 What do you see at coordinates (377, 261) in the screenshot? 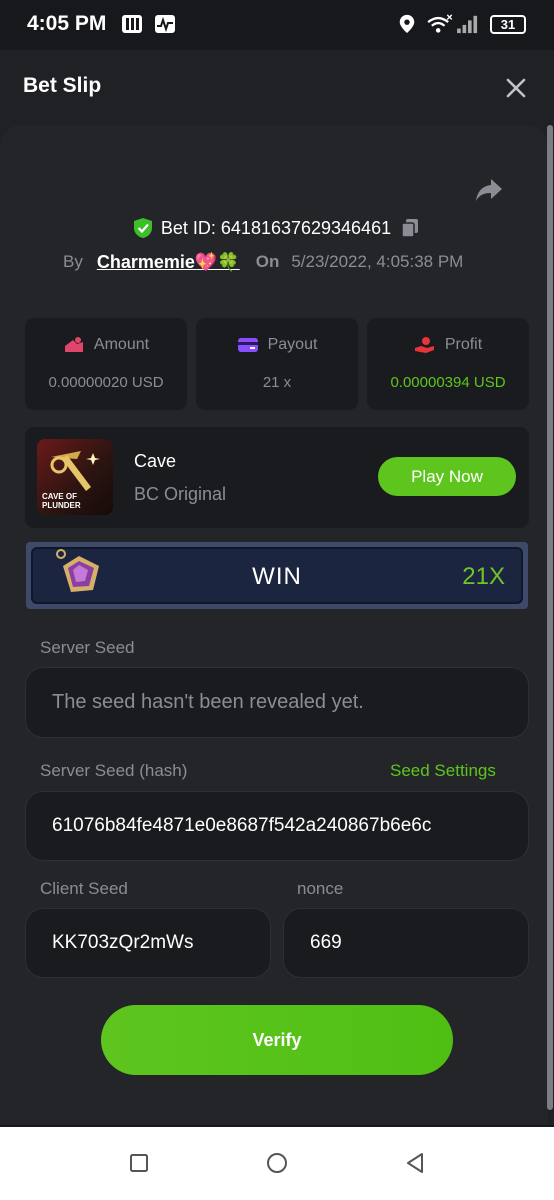
I see `bet-date: 5/23/2022, 4:05:38 PM` at bounding box center [377, 261].